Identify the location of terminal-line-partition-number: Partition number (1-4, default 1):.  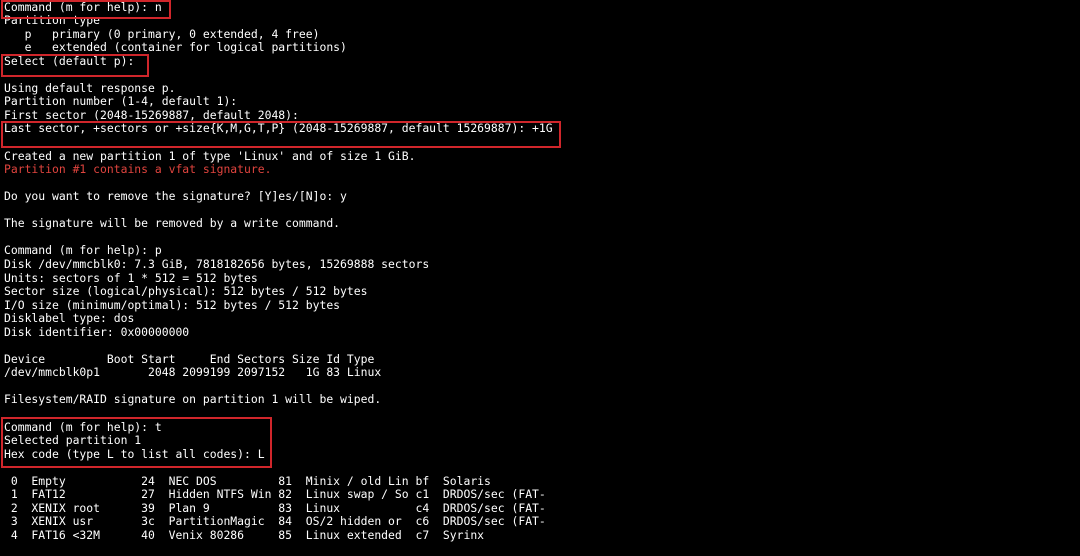
(121, 101).